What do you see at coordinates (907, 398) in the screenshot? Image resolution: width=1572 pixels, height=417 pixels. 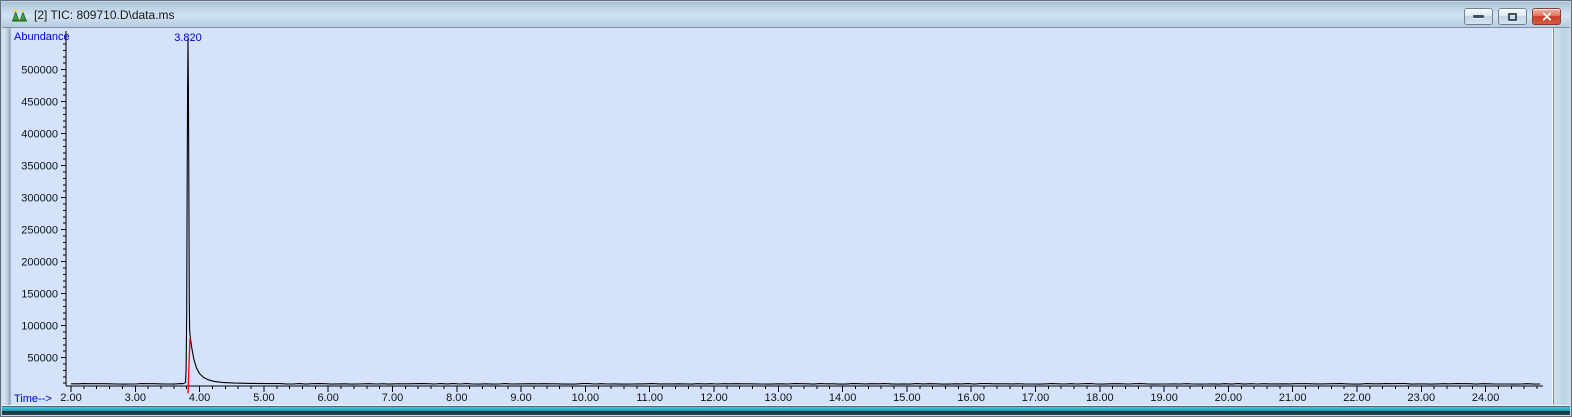 I see `svg-text: 15.00` at bounding box center [907, 398].